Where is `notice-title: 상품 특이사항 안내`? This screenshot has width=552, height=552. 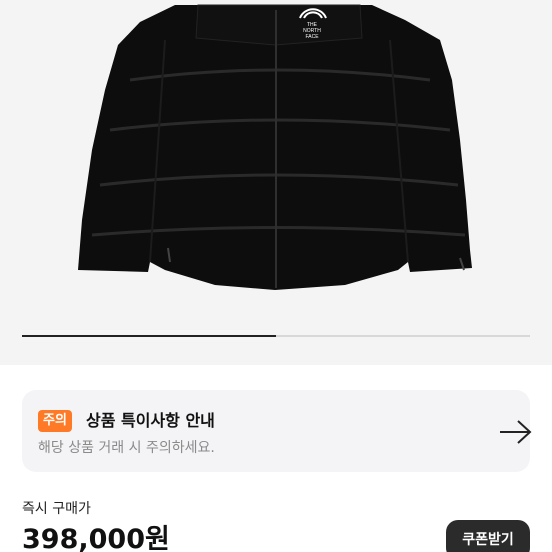
notice-title: 상품 특이사항 안내 is located at coordinates (150, 420).